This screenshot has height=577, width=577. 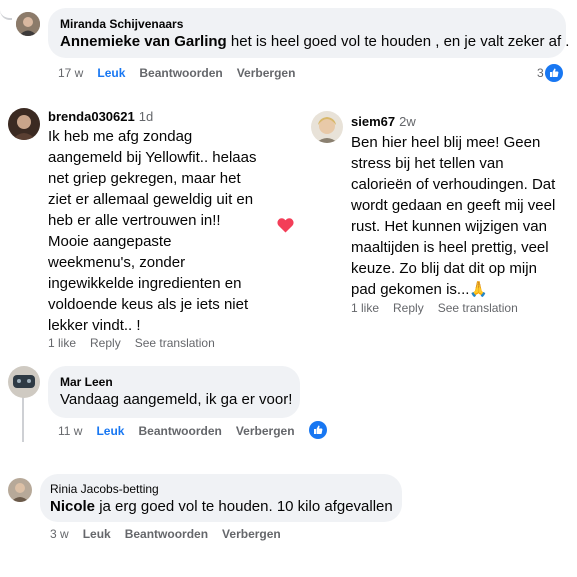 I want to click on review-line: heb er alle vertrouwen in!!, so click(x=134, y=220).